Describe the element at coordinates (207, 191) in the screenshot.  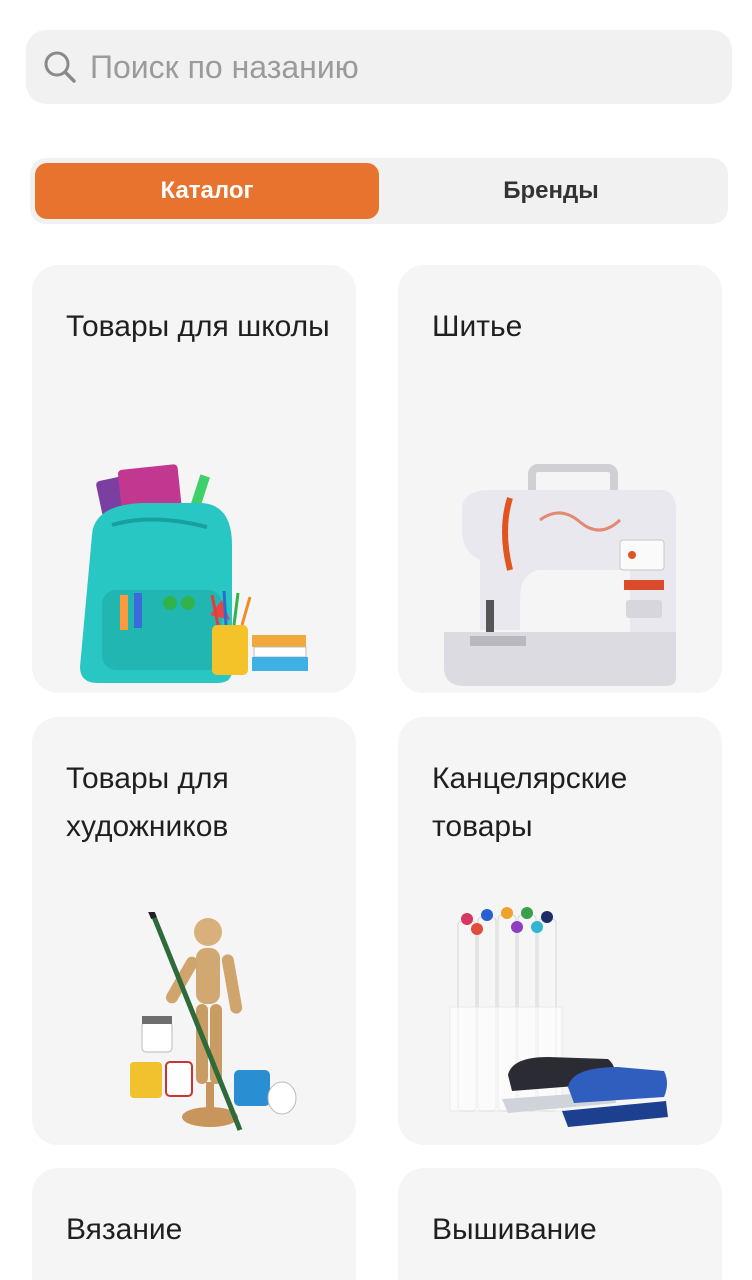
I see `tab-catalog: Каталог` at that location.